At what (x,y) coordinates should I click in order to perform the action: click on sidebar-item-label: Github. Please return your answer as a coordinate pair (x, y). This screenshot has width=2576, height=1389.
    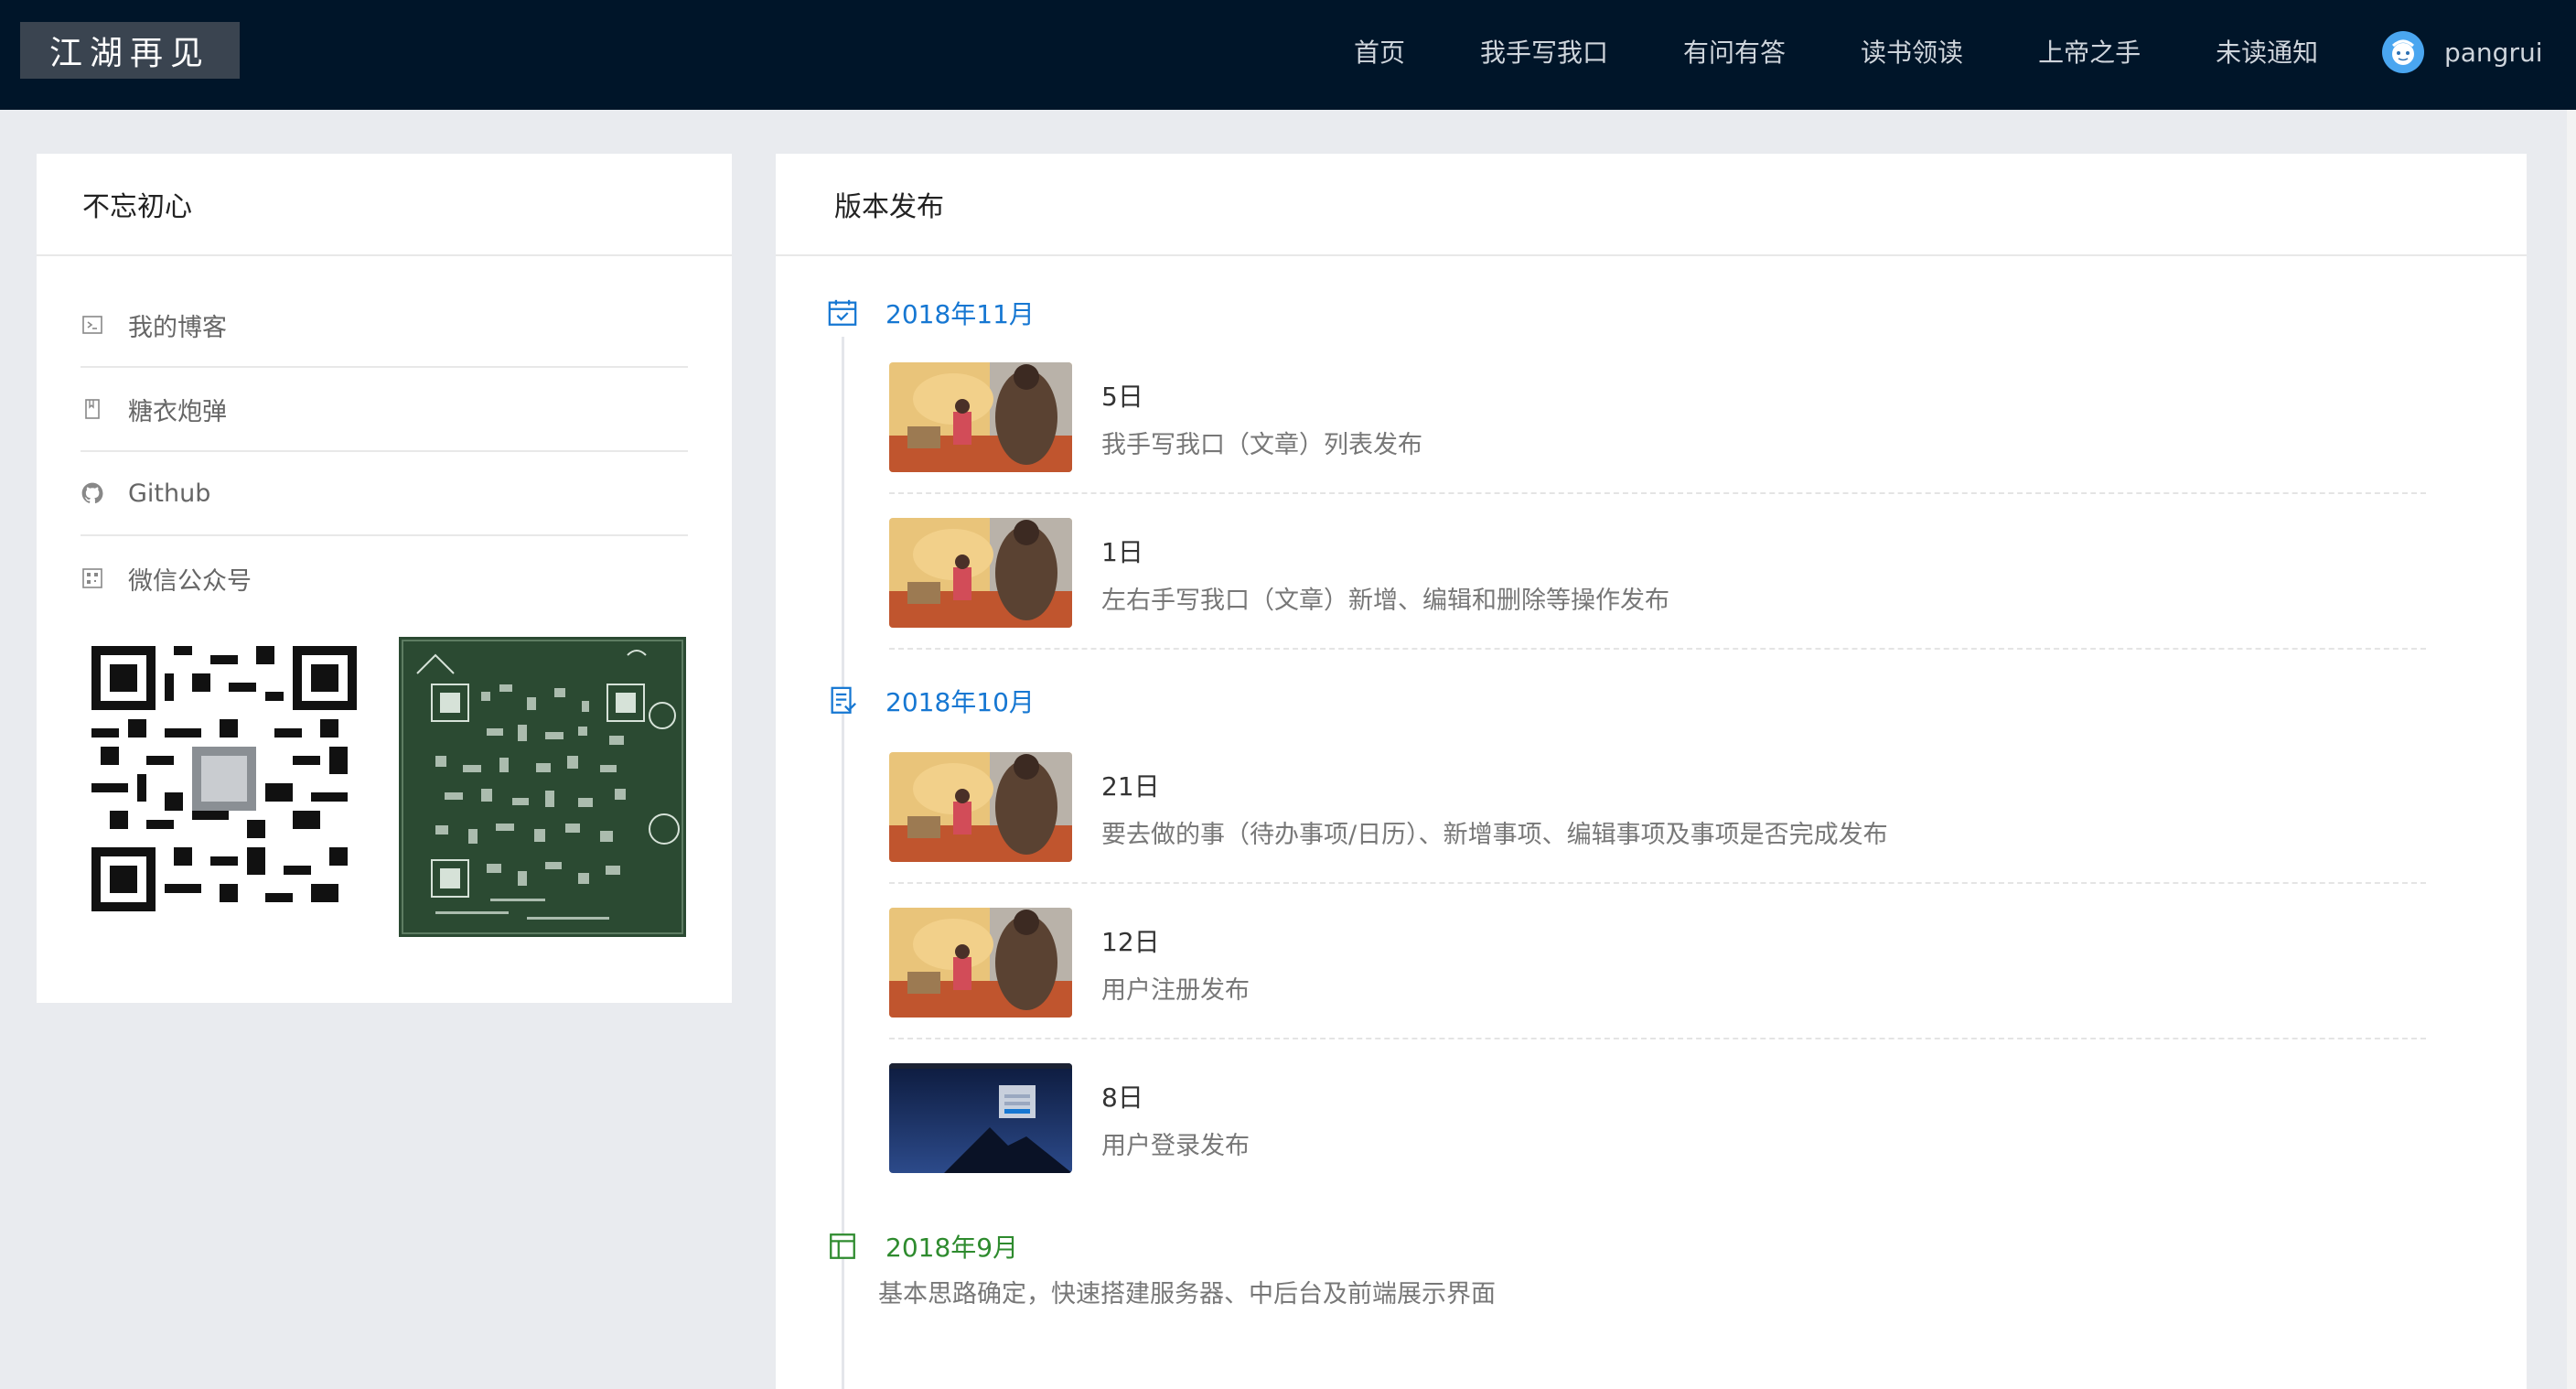
    Looking at the image, I should click on (169, 493).